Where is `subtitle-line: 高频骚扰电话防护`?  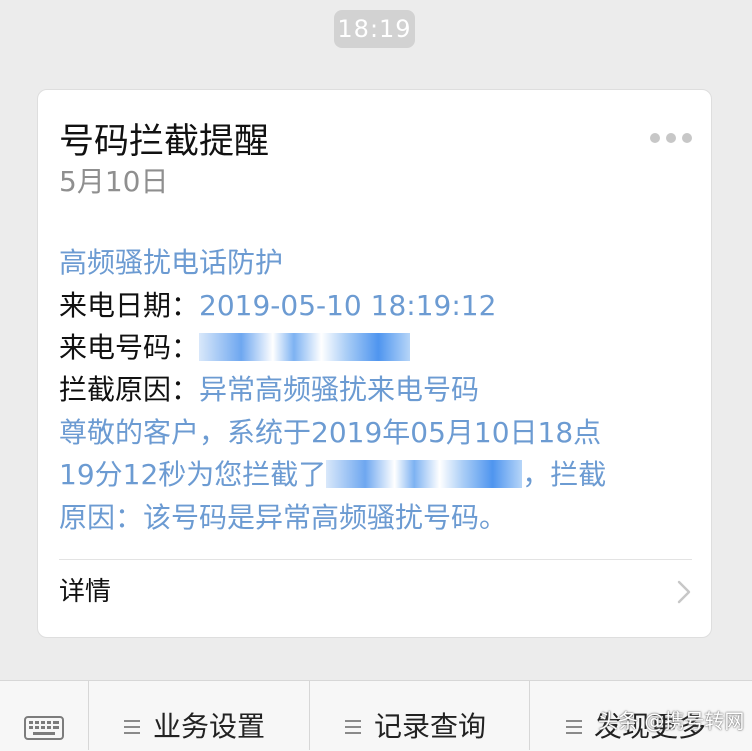
subtitle-line: 高频骚扰电话防护 is located at coordinates (171, 263).